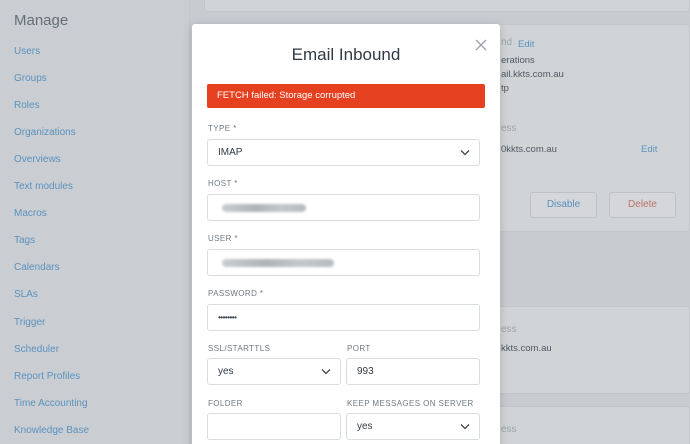  I want to click on port-label: PORT, so click(359, 348).